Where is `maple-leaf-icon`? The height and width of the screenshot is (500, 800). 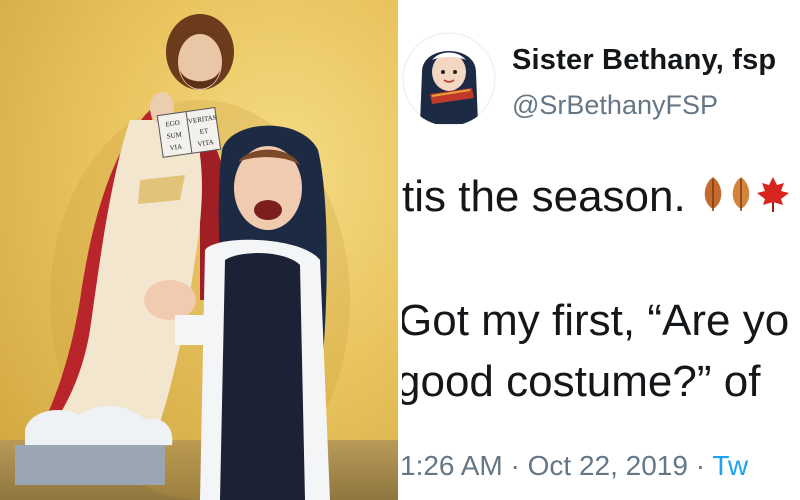
maple-leaf-icon is located at coordinates (773, 199).